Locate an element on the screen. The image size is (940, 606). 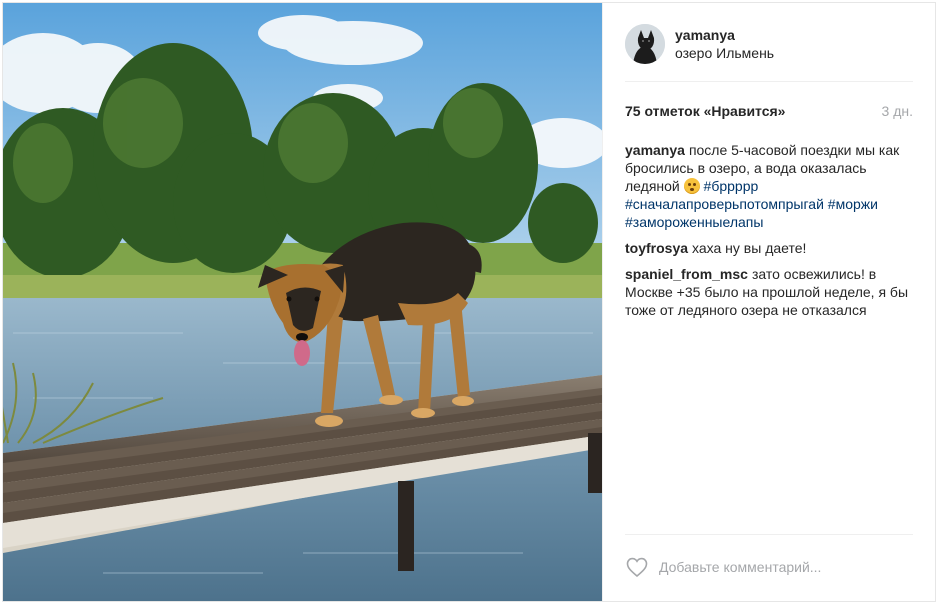
heart-outline-icon is located at coordinates (637, 567).